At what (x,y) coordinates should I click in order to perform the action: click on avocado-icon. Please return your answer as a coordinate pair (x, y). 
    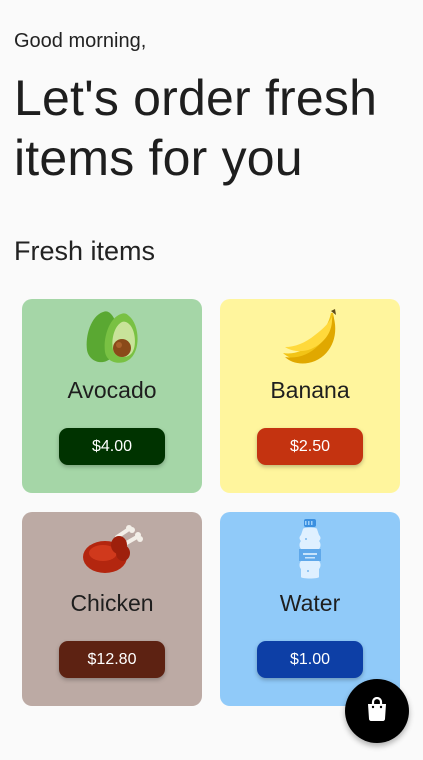
    Looking at the image, I should click on (112, 337).